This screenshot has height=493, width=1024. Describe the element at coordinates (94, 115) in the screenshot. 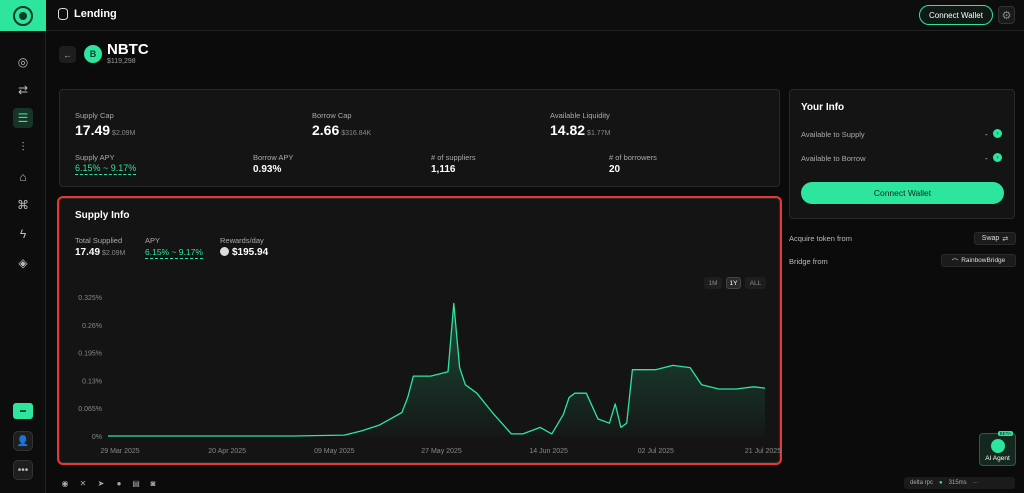

I see `supply-cap-label: Supply Cap` at that location.